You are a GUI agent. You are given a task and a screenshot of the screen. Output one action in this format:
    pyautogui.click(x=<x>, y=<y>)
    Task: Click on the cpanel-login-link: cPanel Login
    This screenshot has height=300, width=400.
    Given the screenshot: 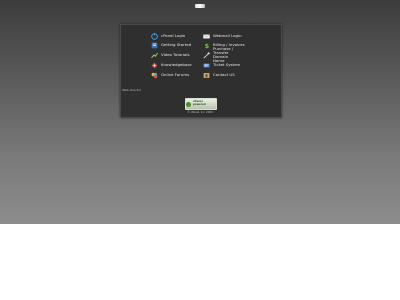 What is the action you would take?
    pyautogui.click(x=168, y=36)
    